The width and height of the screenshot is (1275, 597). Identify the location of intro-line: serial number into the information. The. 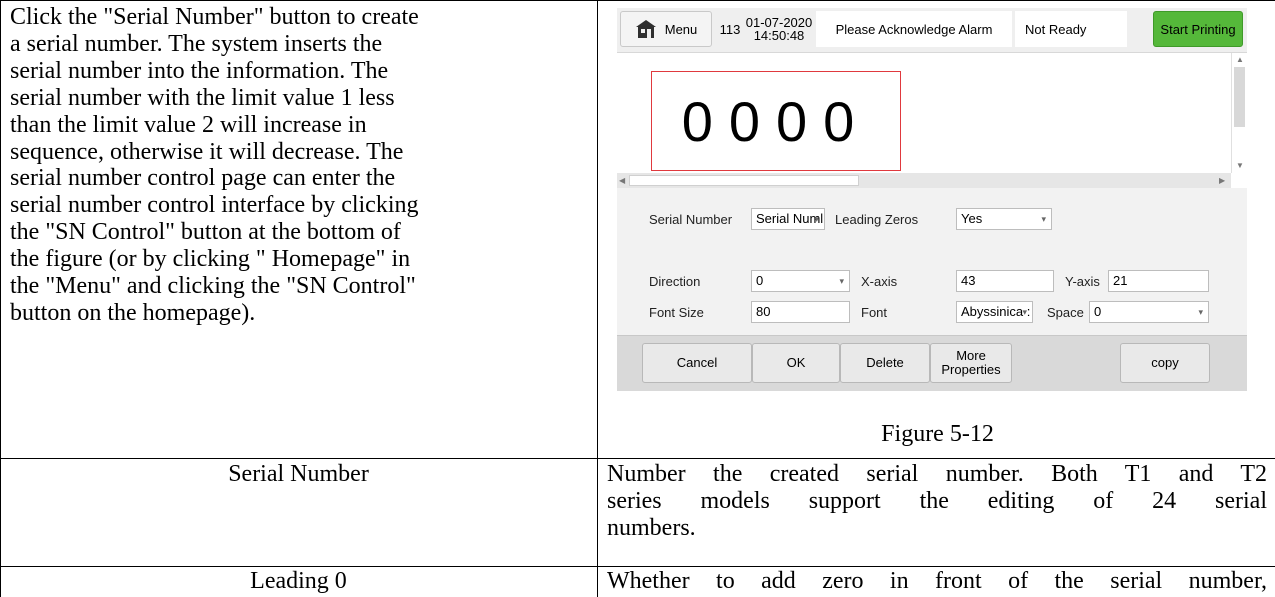
(199, 70).